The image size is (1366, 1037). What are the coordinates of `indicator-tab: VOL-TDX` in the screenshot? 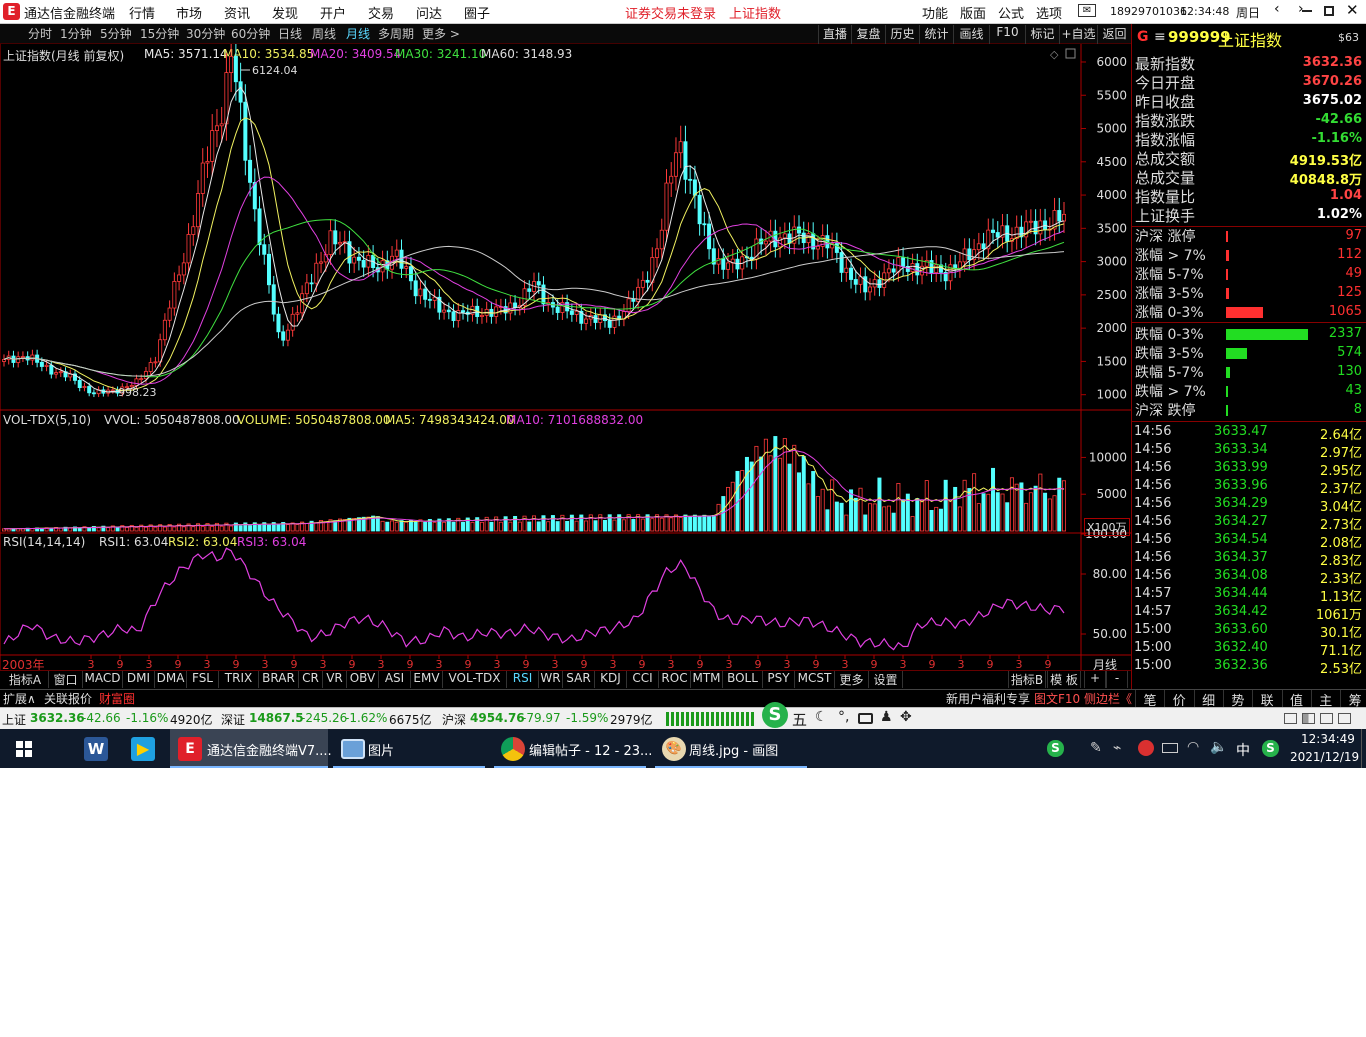 It's located at (475, 679).